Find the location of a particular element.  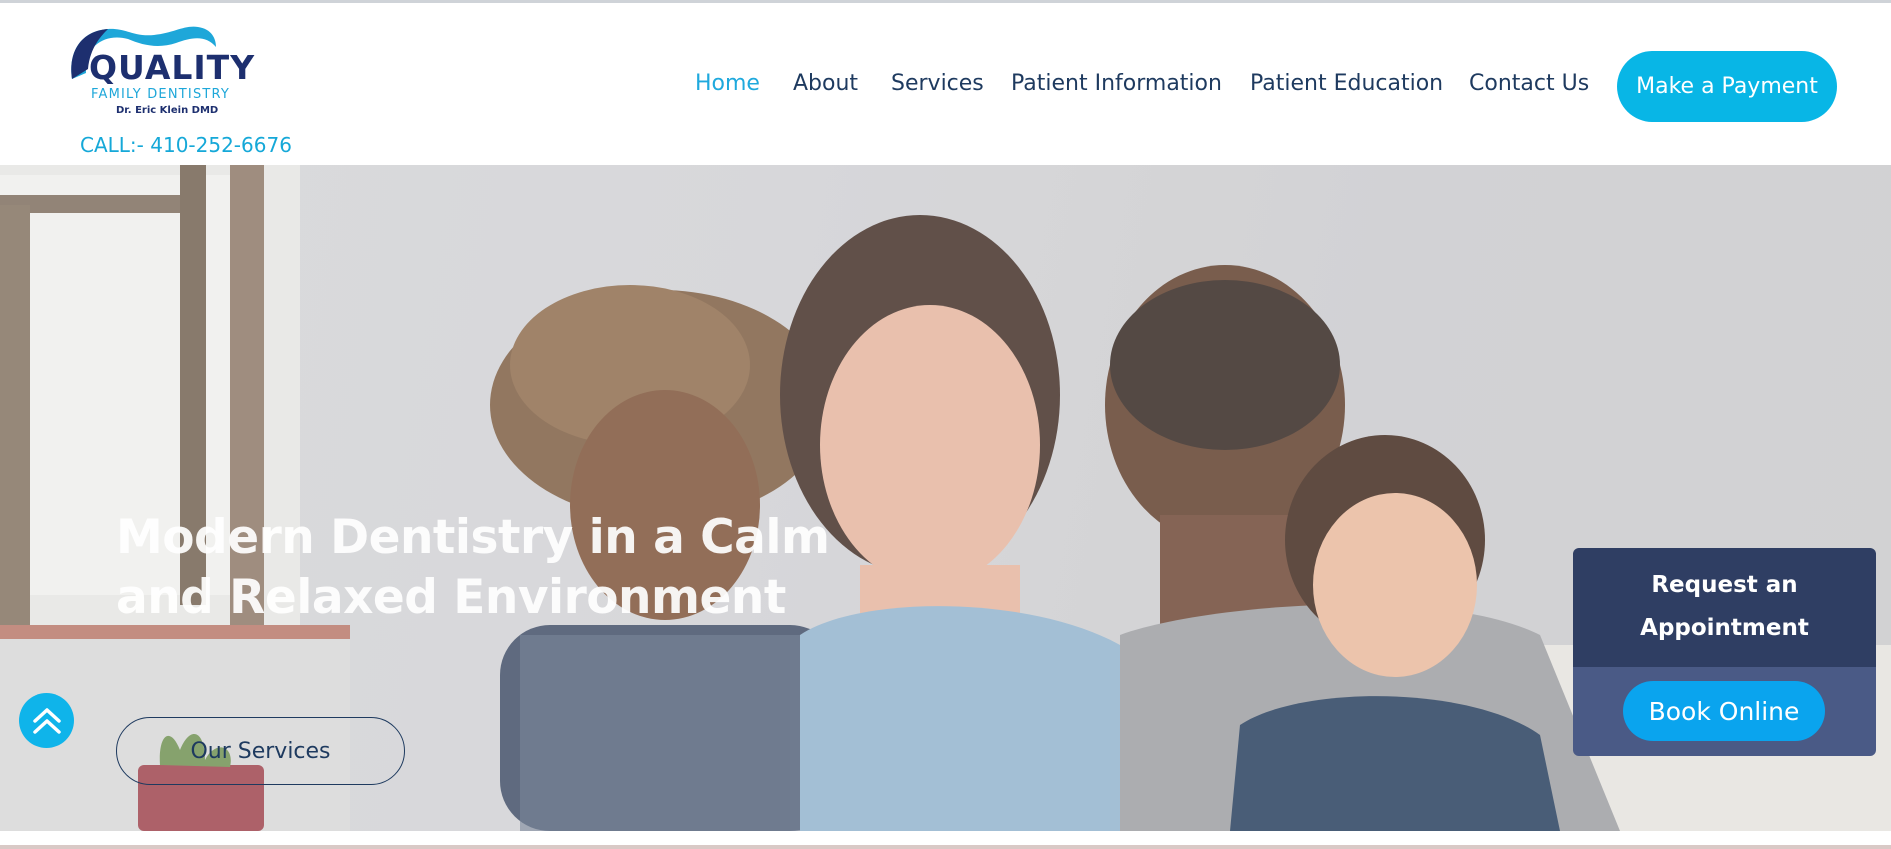

appointment-title: Request an Appointment is located at coordinates (1724, 607).